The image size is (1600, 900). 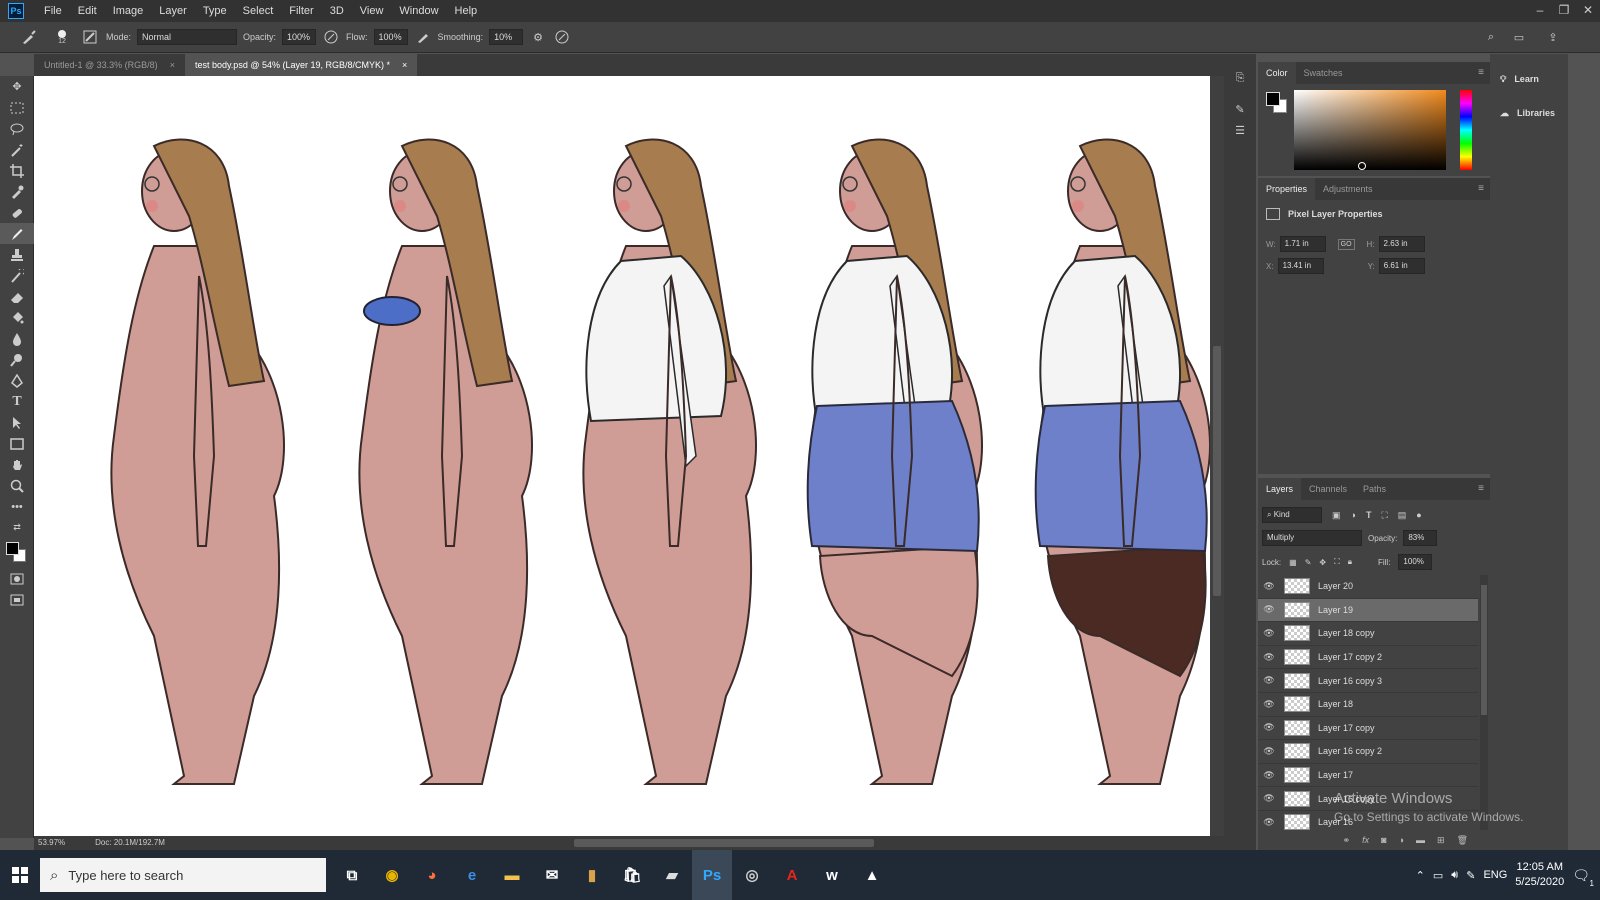 I want to click on menu-help: Help, so click(x=466, y=11).